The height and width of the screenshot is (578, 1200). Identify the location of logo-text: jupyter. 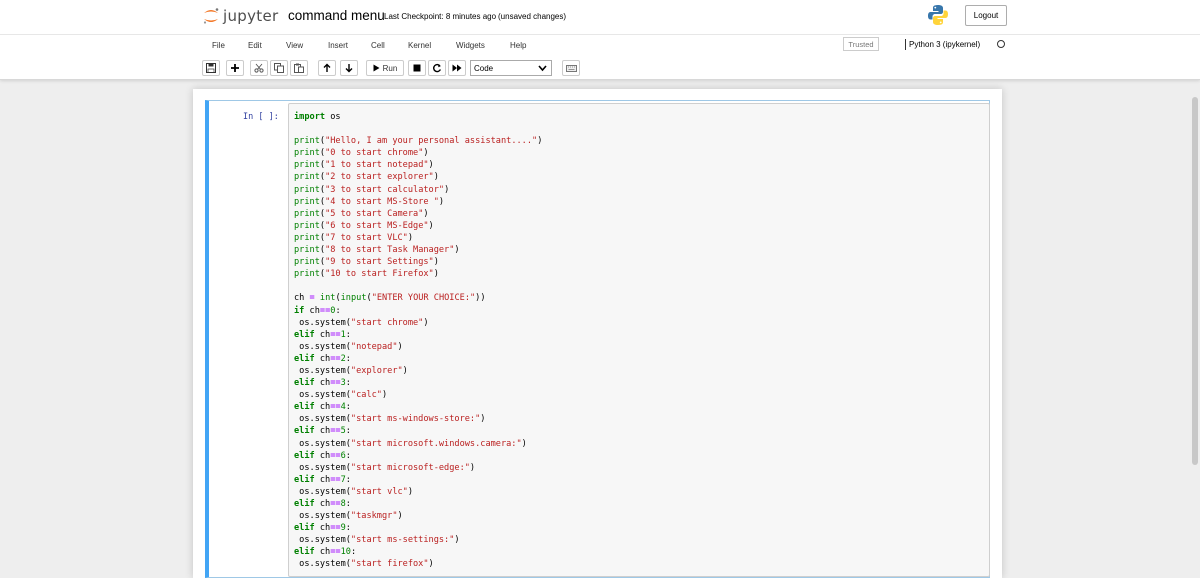
(251, 16).